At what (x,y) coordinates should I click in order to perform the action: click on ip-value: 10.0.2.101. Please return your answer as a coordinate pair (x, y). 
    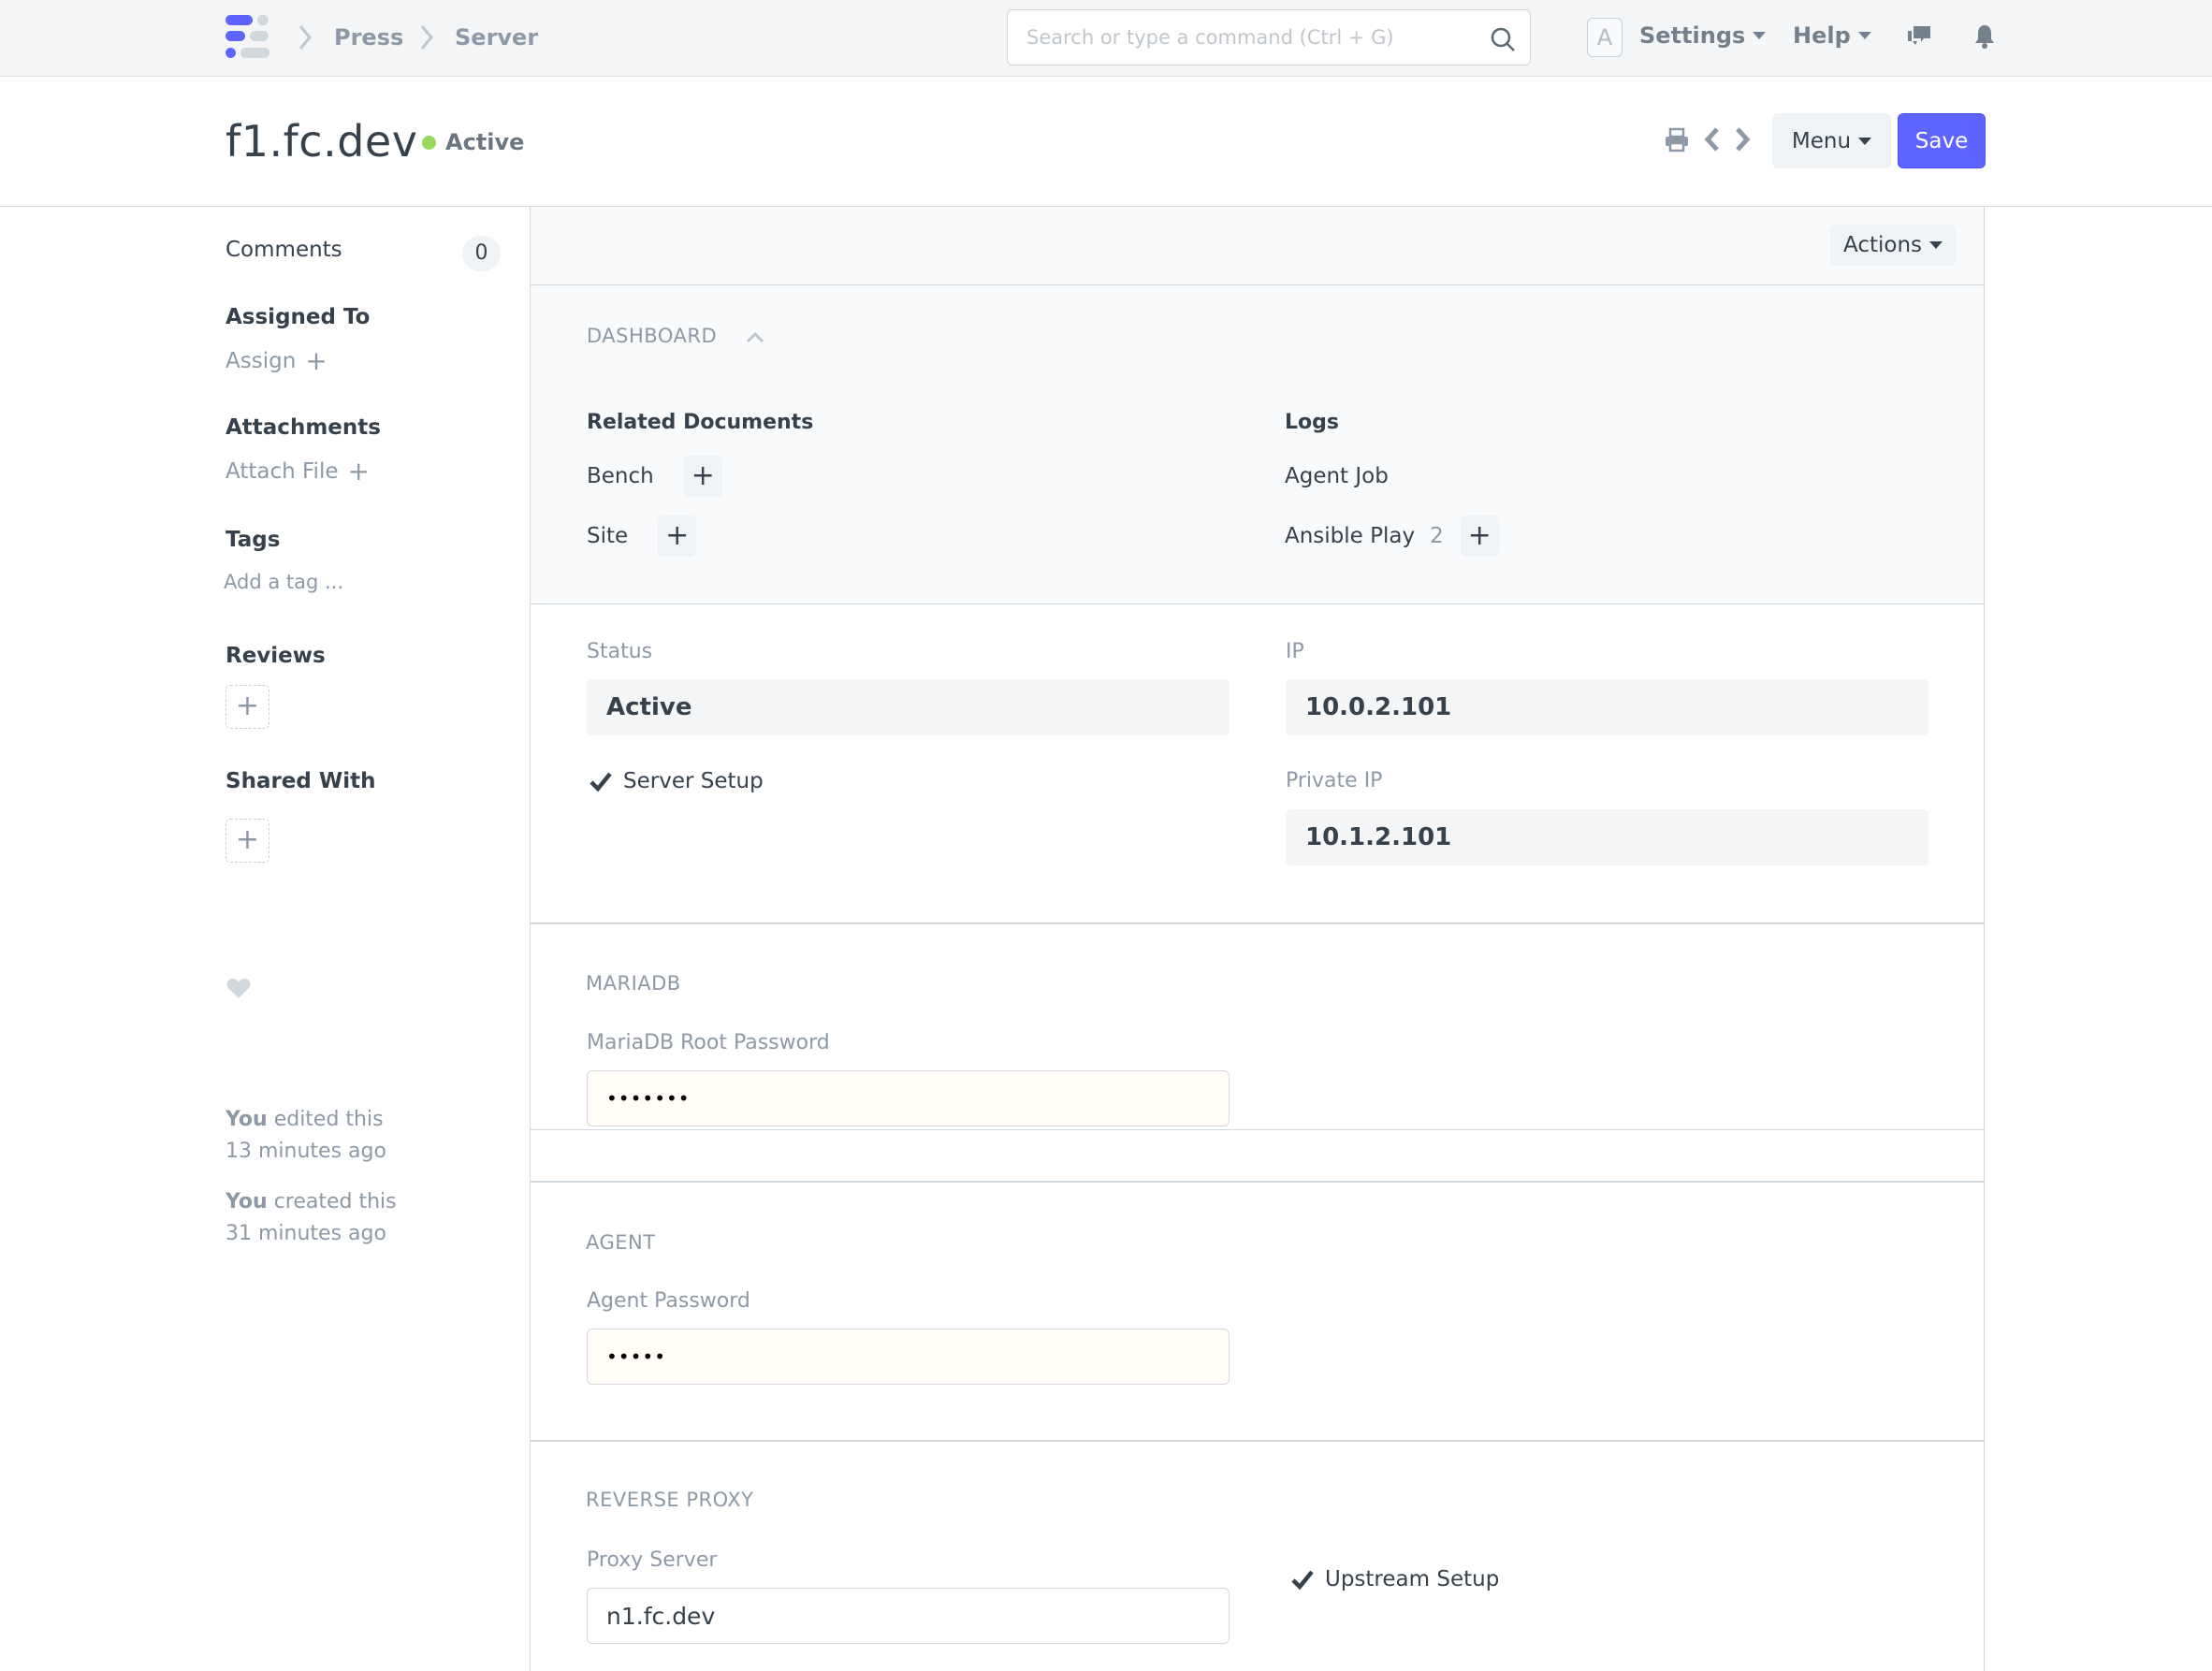
    Looking at the image, I should click on (1607, 707).